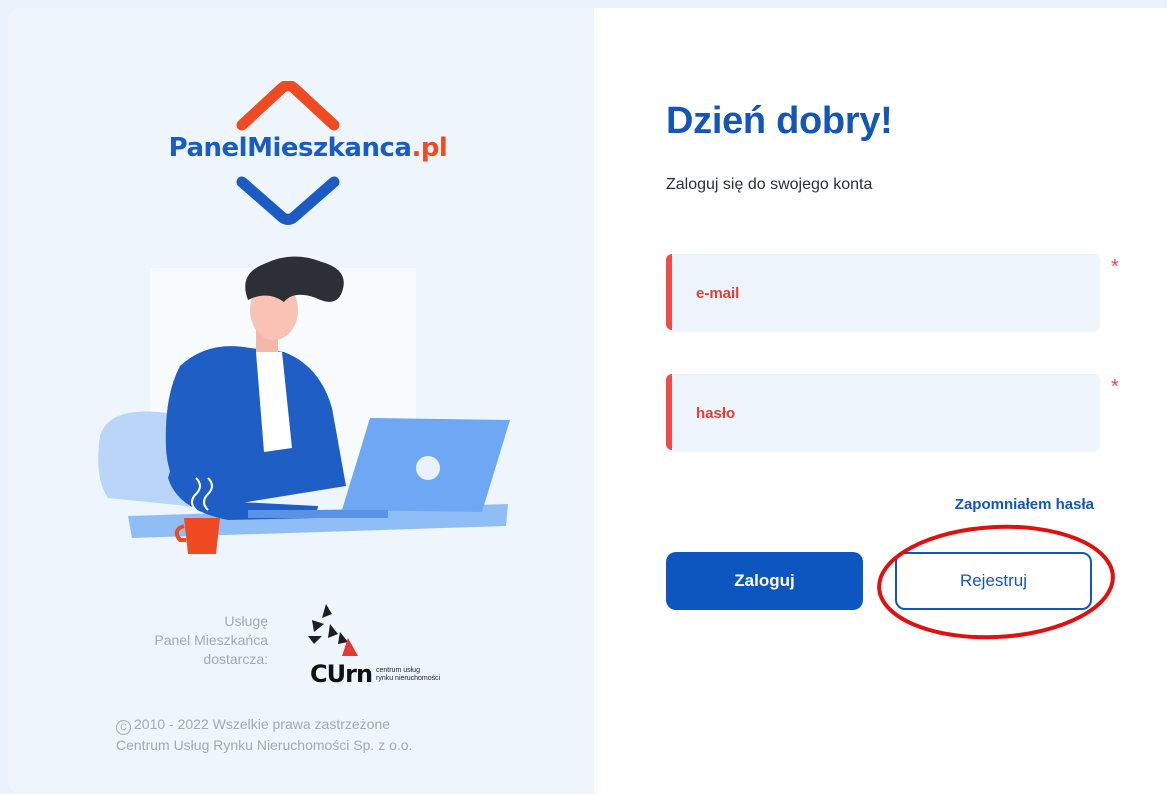 The width and height of the screenshot is (1167, 794). What do you see at coordinates (993, 581) in the screenshot?
I see `register-button: Rejestruj` at bounding box center [993, 581].